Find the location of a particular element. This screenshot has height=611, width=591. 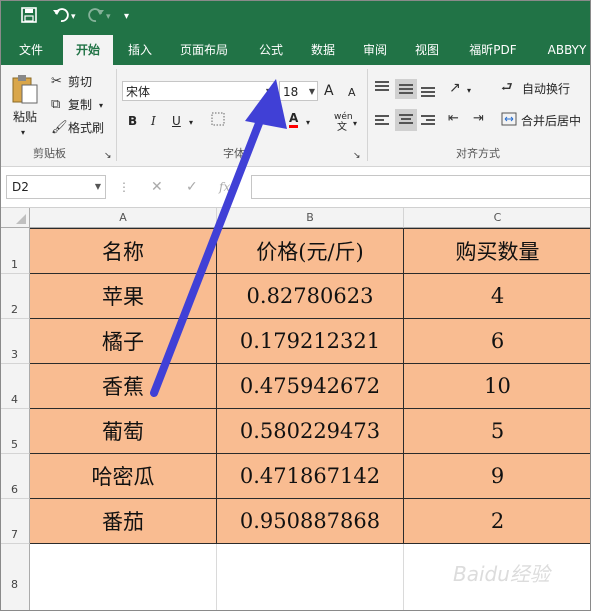

tab-formulas: 公式 is located at coordinates (271, 50).